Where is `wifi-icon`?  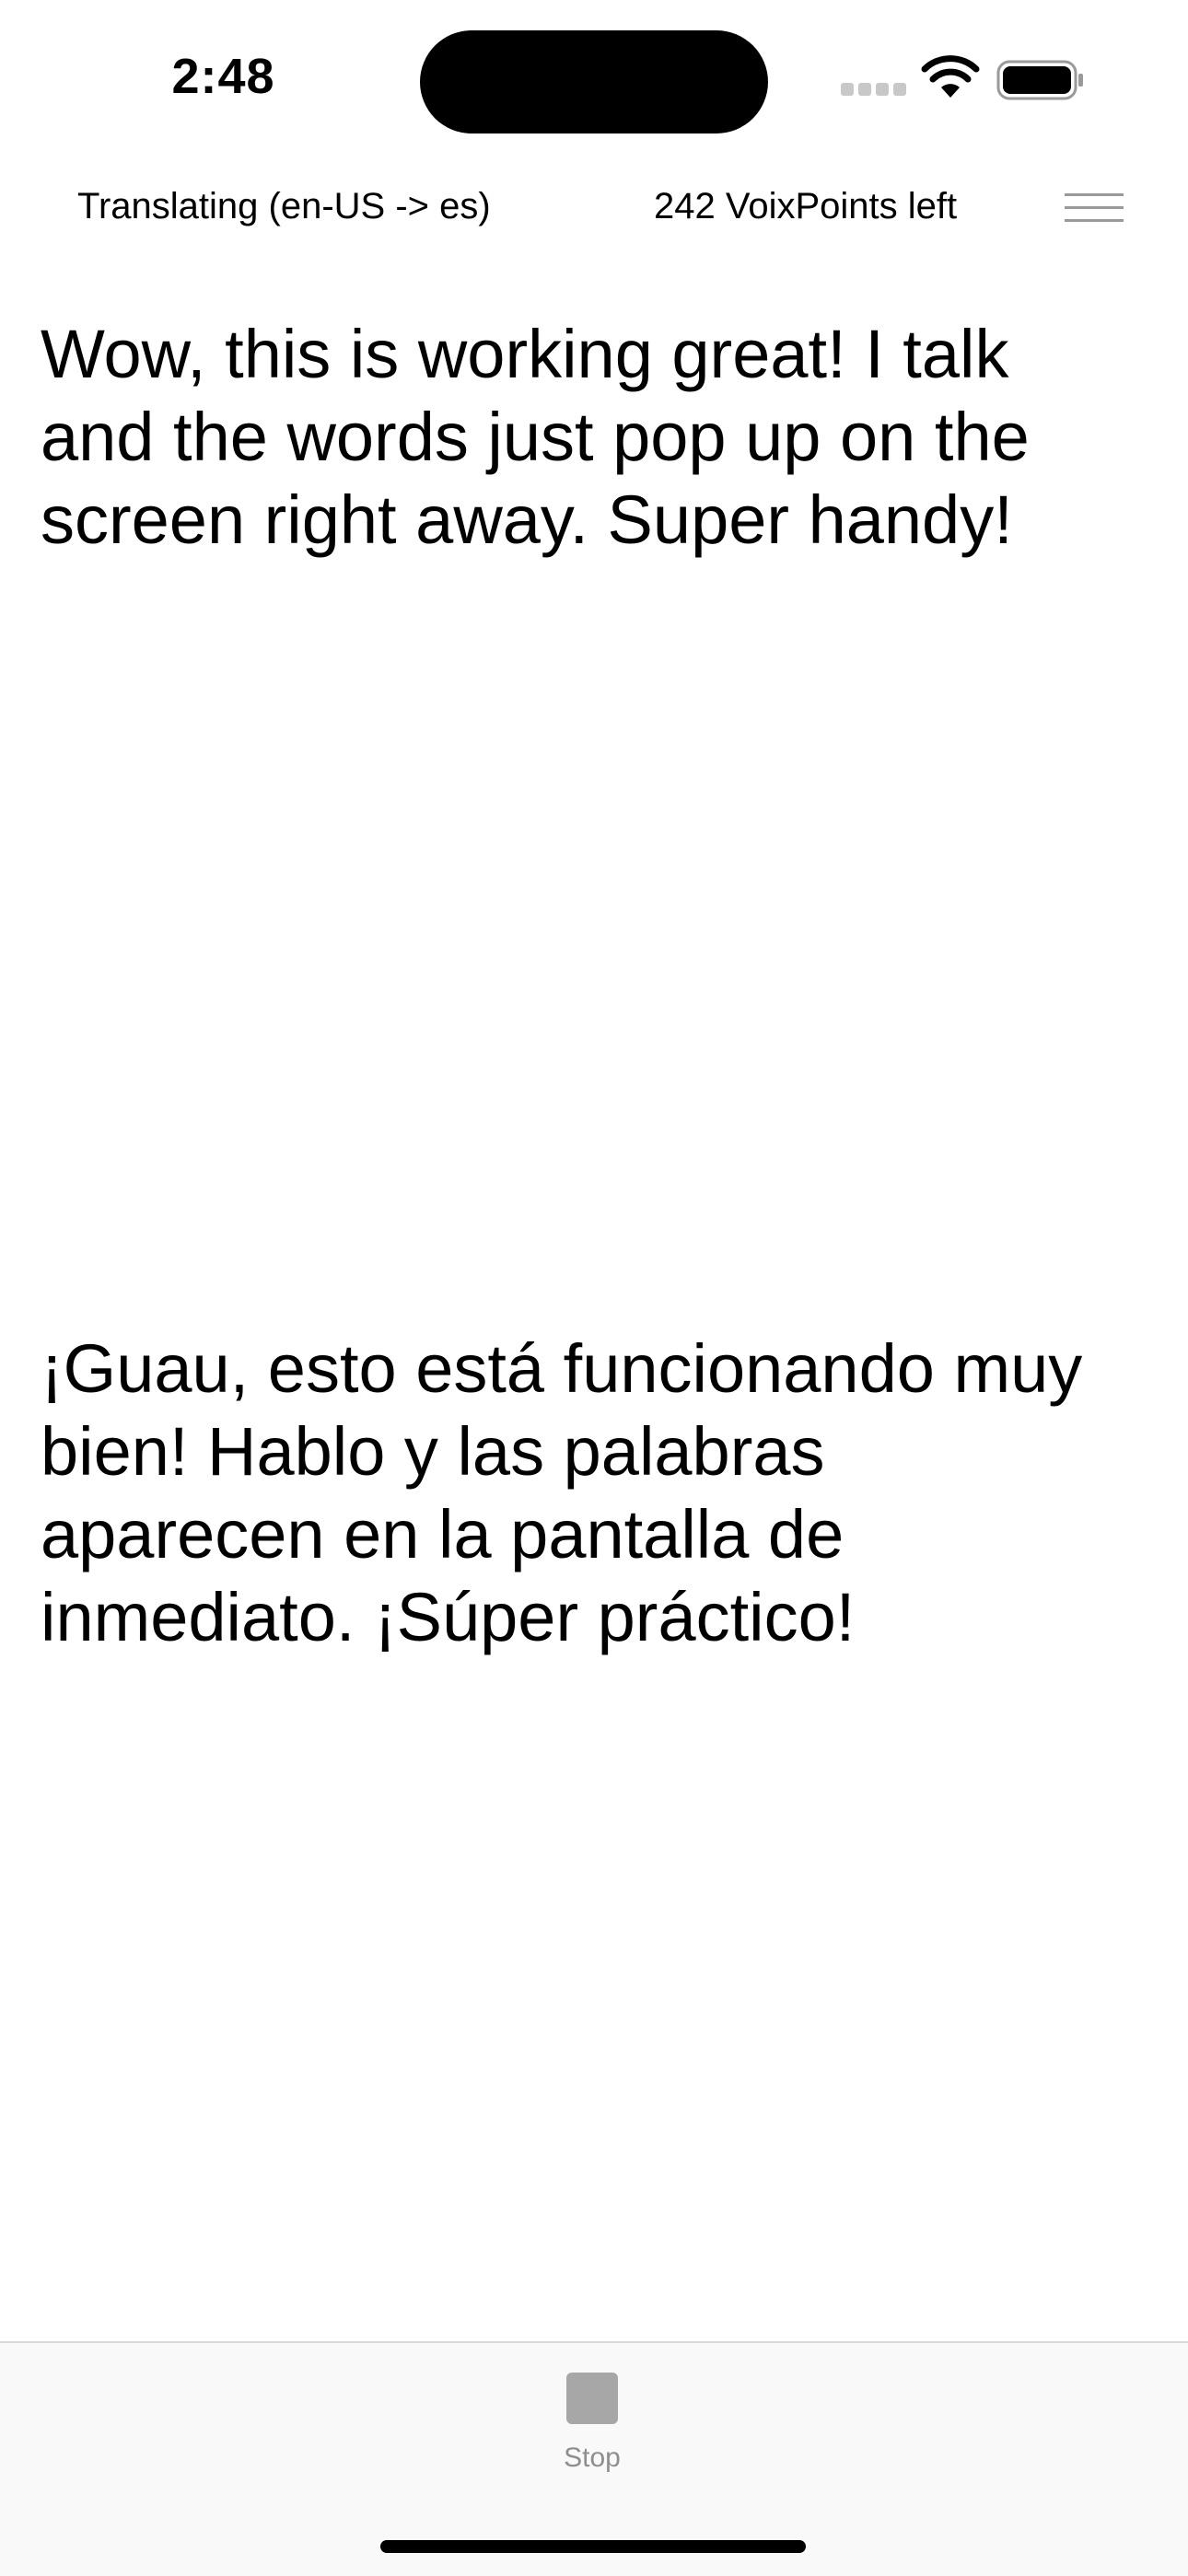
wifi-icon is located at coordinates (951, 76).